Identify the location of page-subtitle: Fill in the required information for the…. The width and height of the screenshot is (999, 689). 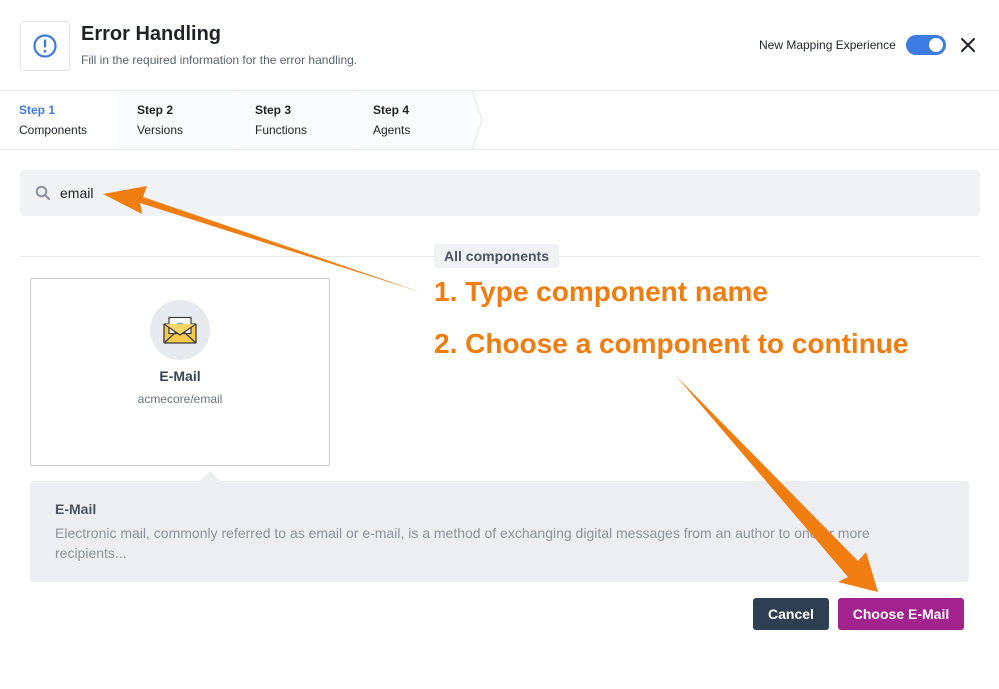
(219, 60).